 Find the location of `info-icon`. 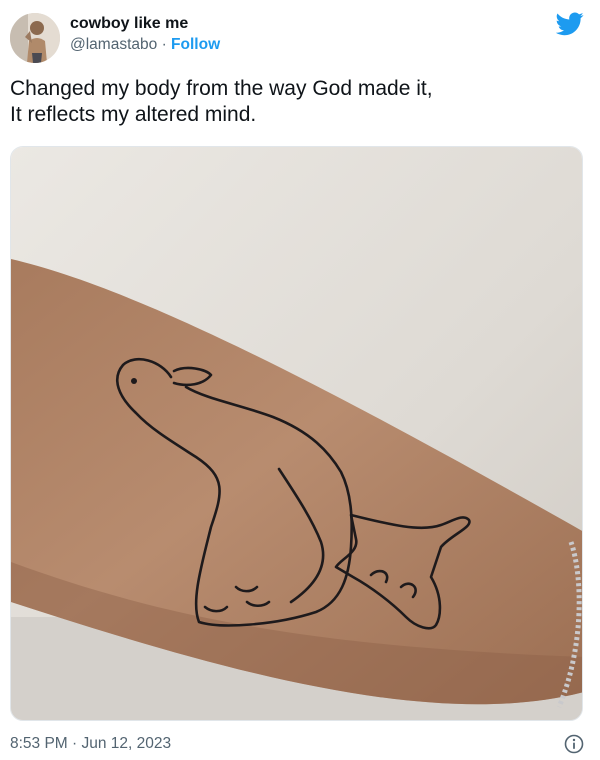

info-icon is located at coordinates (574, 744).